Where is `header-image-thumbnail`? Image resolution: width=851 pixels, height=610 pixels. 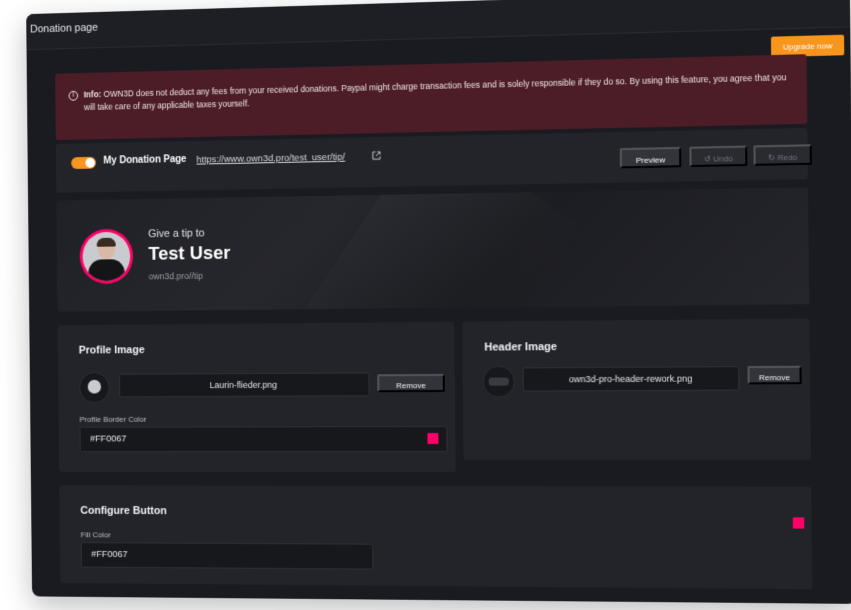
header-image-thumbnail is located at coordinates (499, 381).